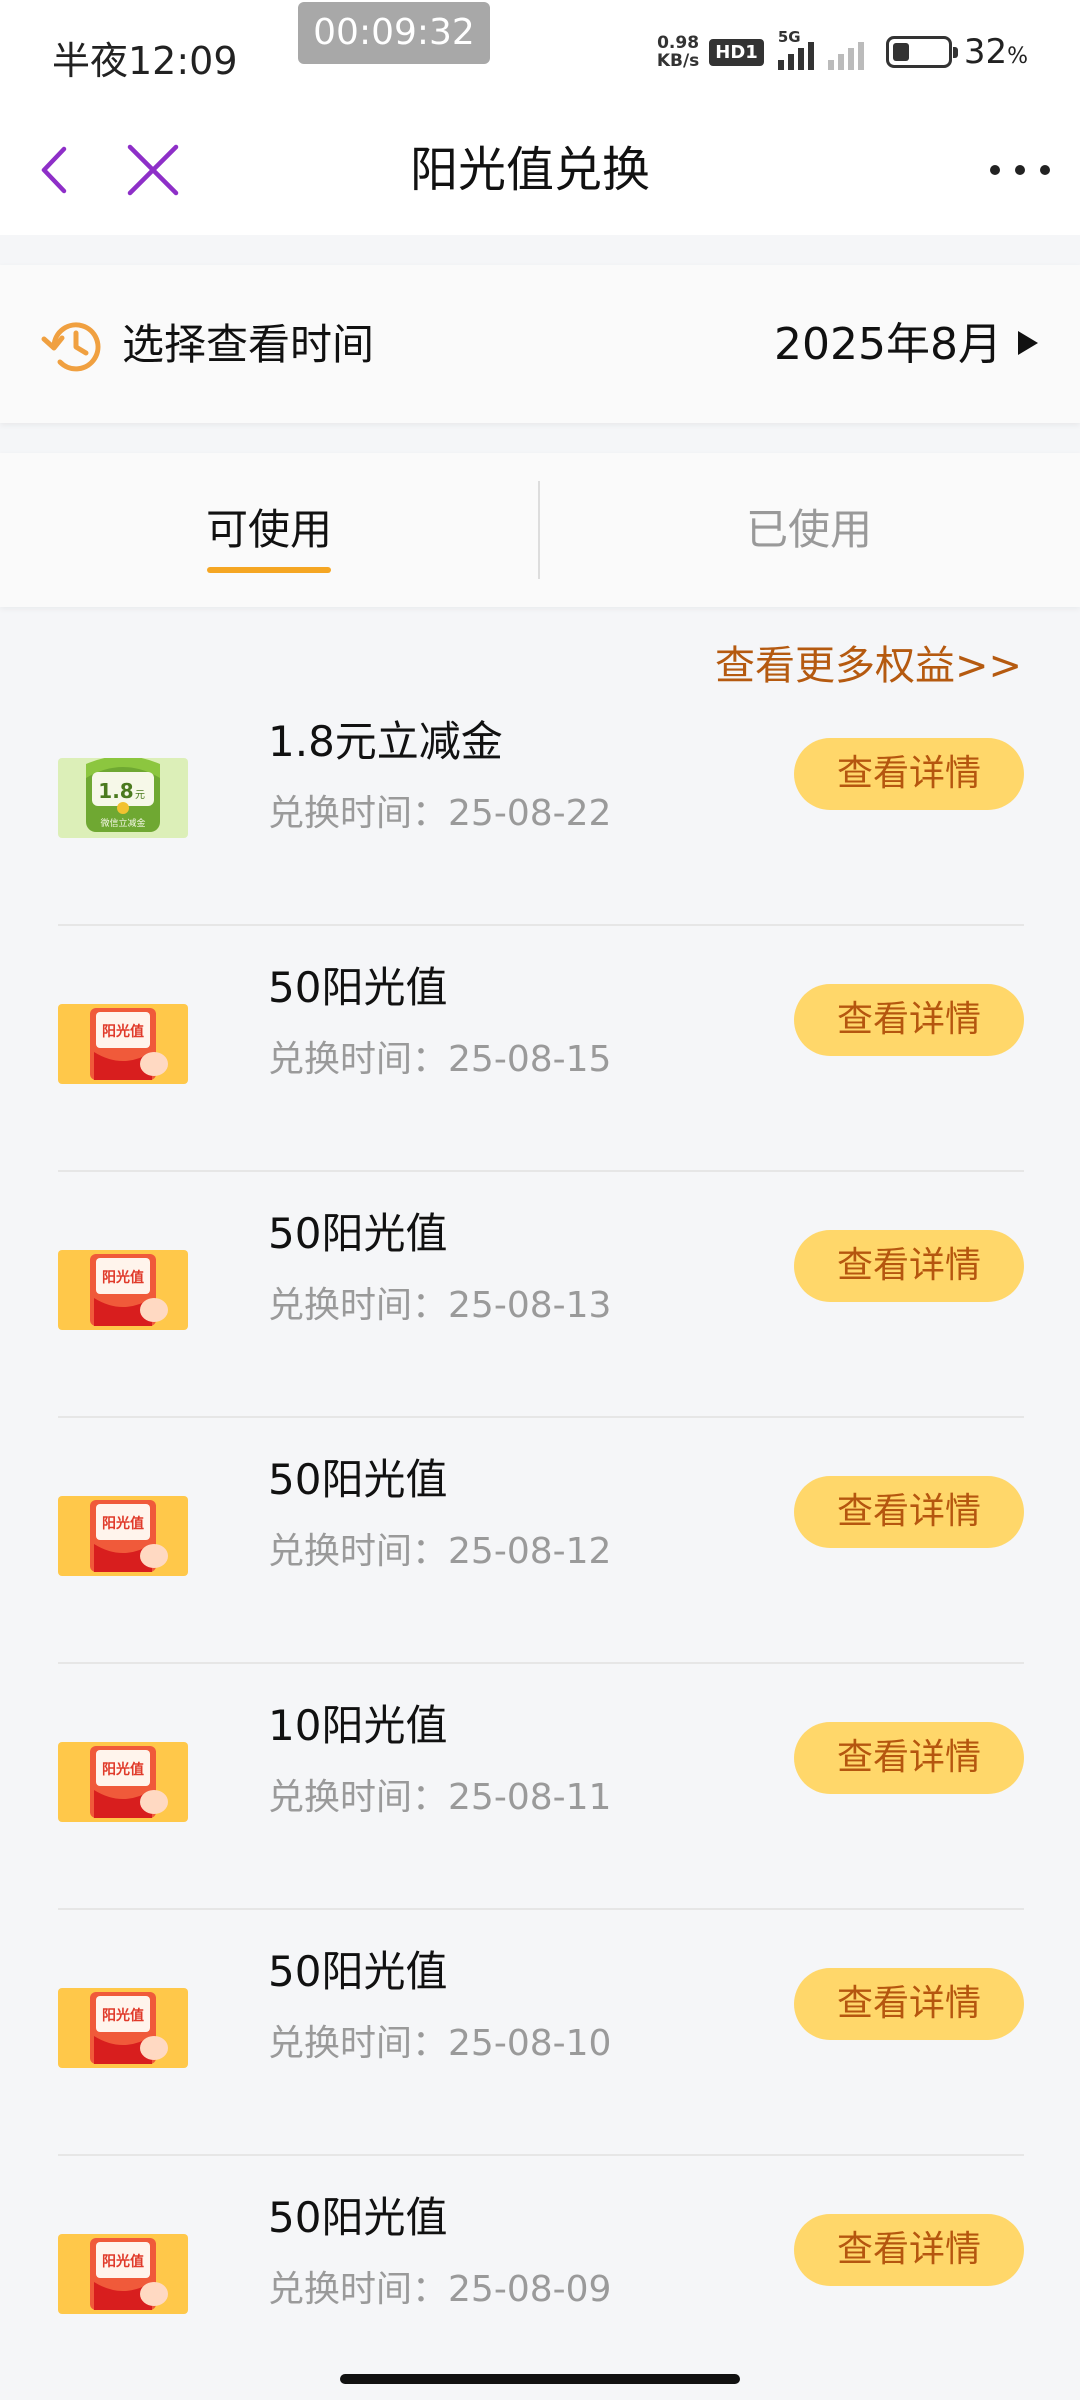 The width and height of the screenshot is (1080, 2400). I want to click on network-type: 5G, so click(789, 37).